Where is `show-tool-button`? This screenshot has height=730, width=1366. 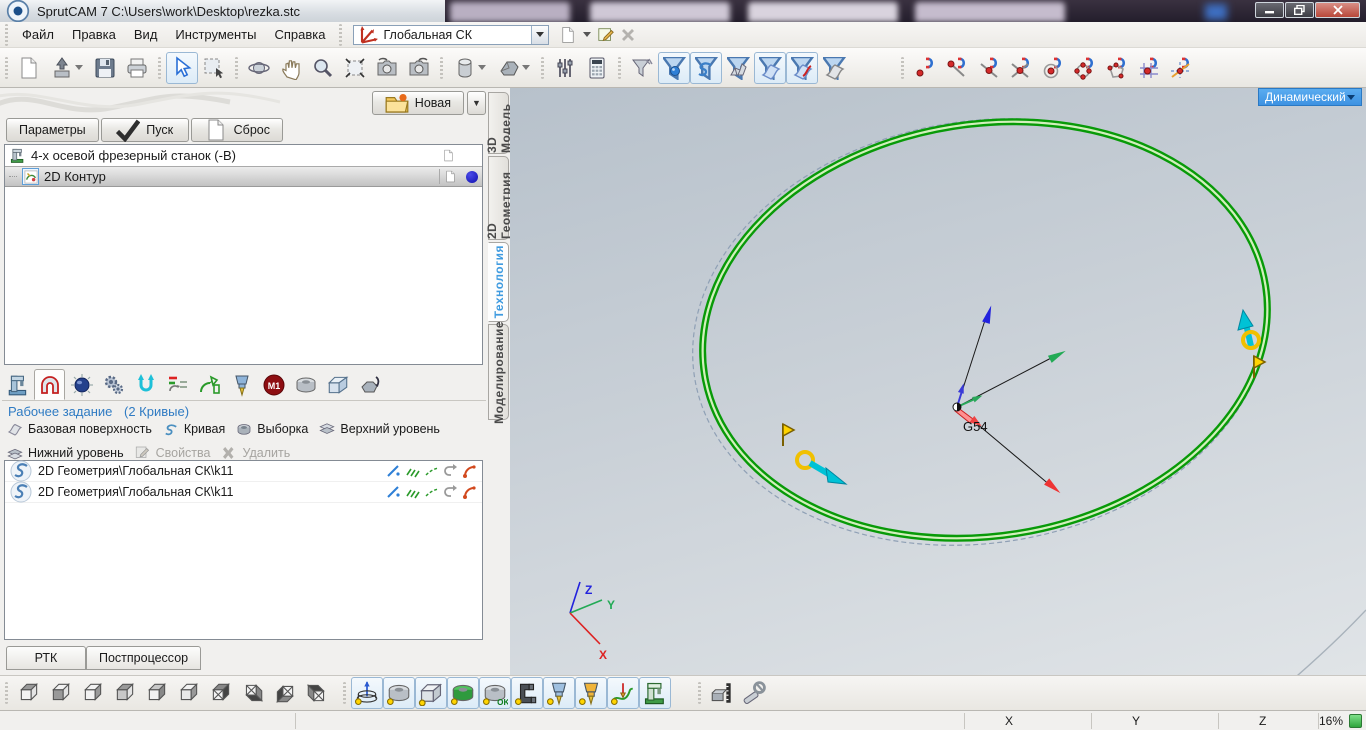 show-tool-button is located at coordinates (559, 693).